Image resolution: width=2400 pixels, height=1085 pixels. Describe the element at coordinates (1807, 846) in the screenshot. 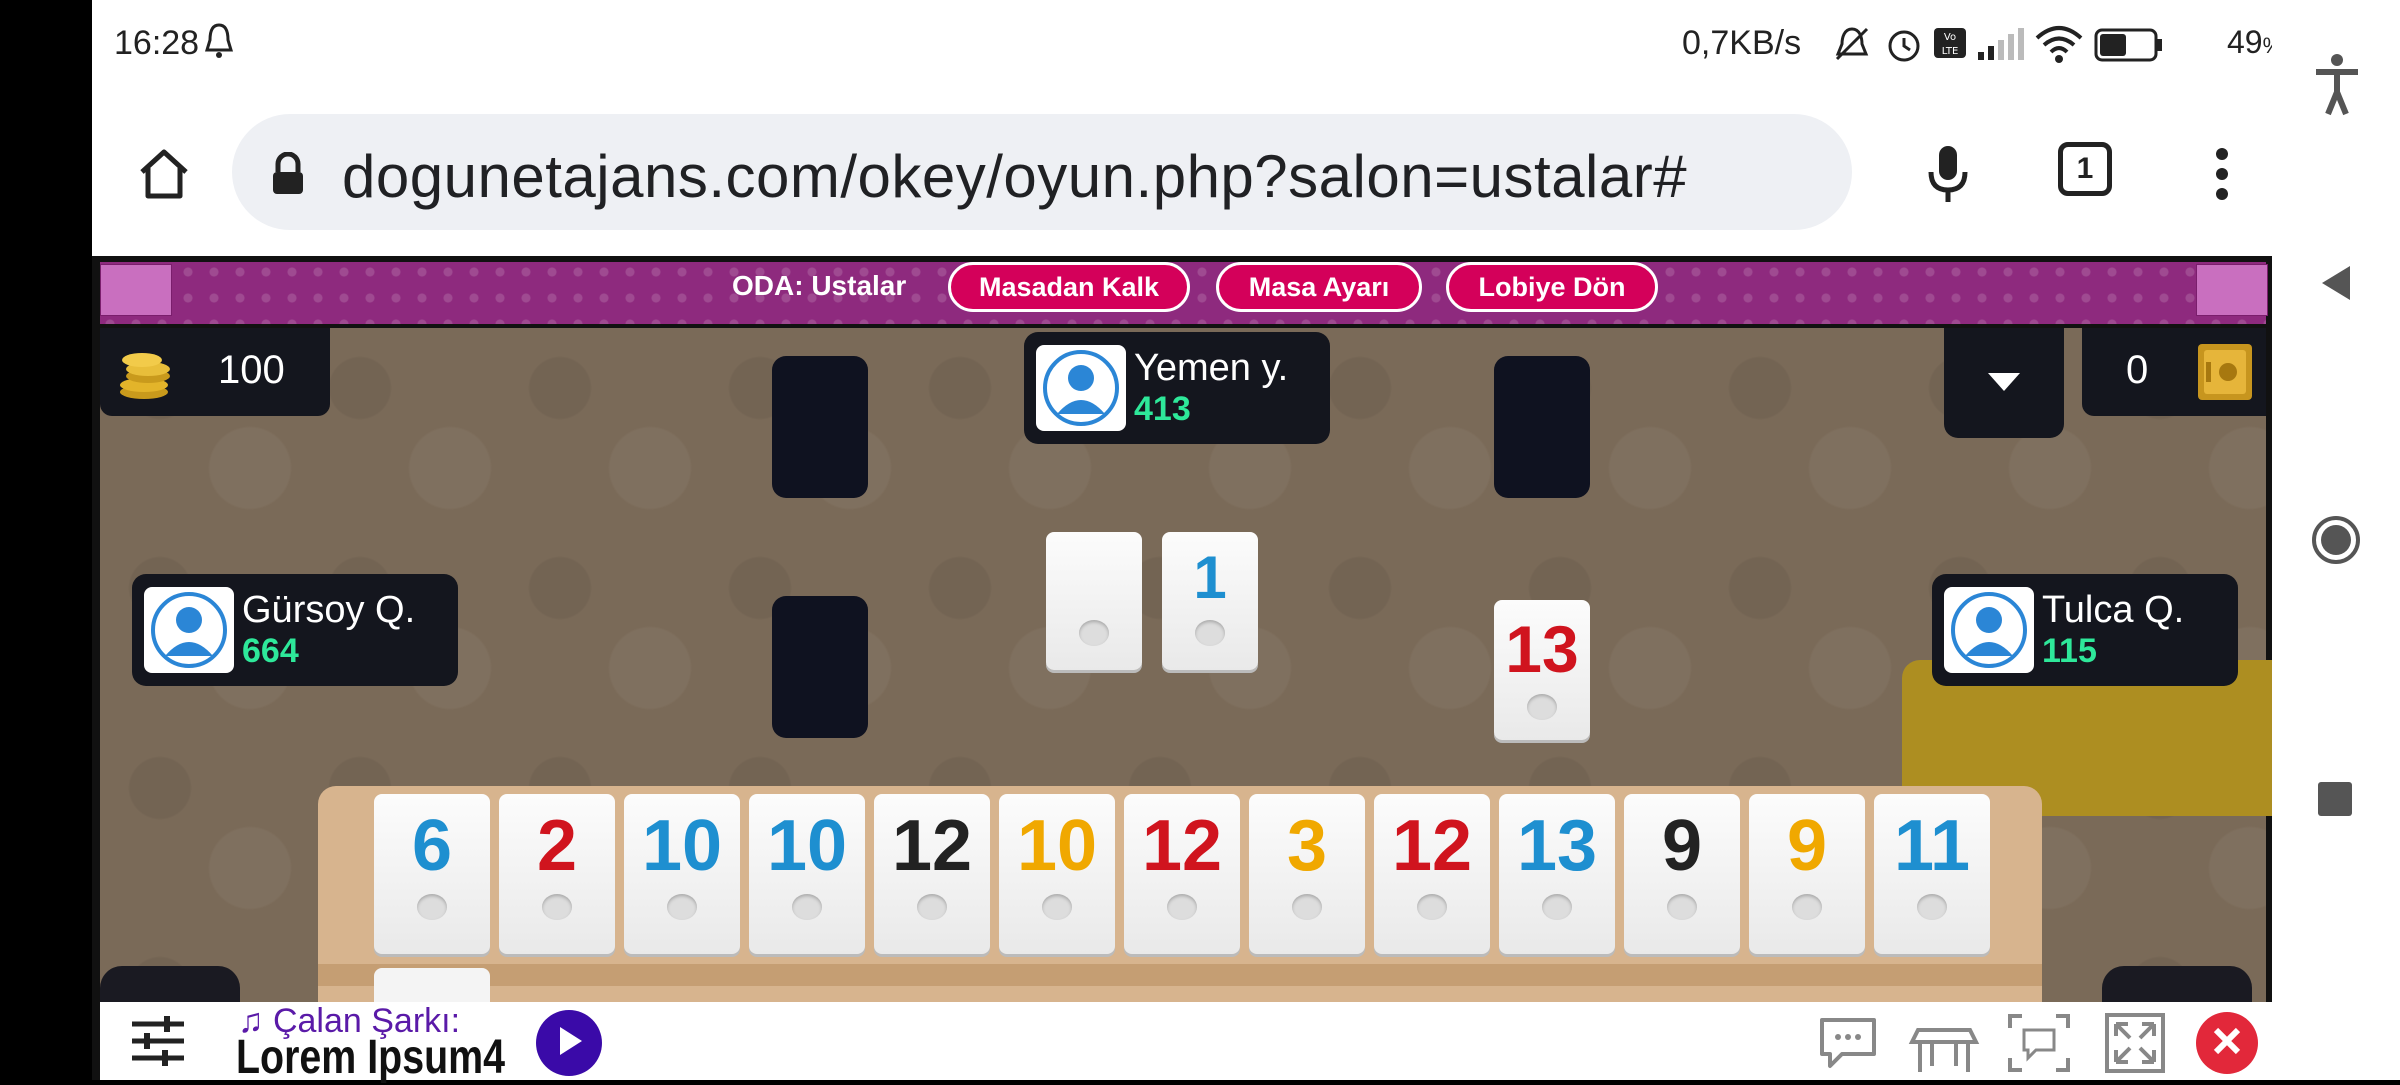

I see `tile-number: 9` at that location.